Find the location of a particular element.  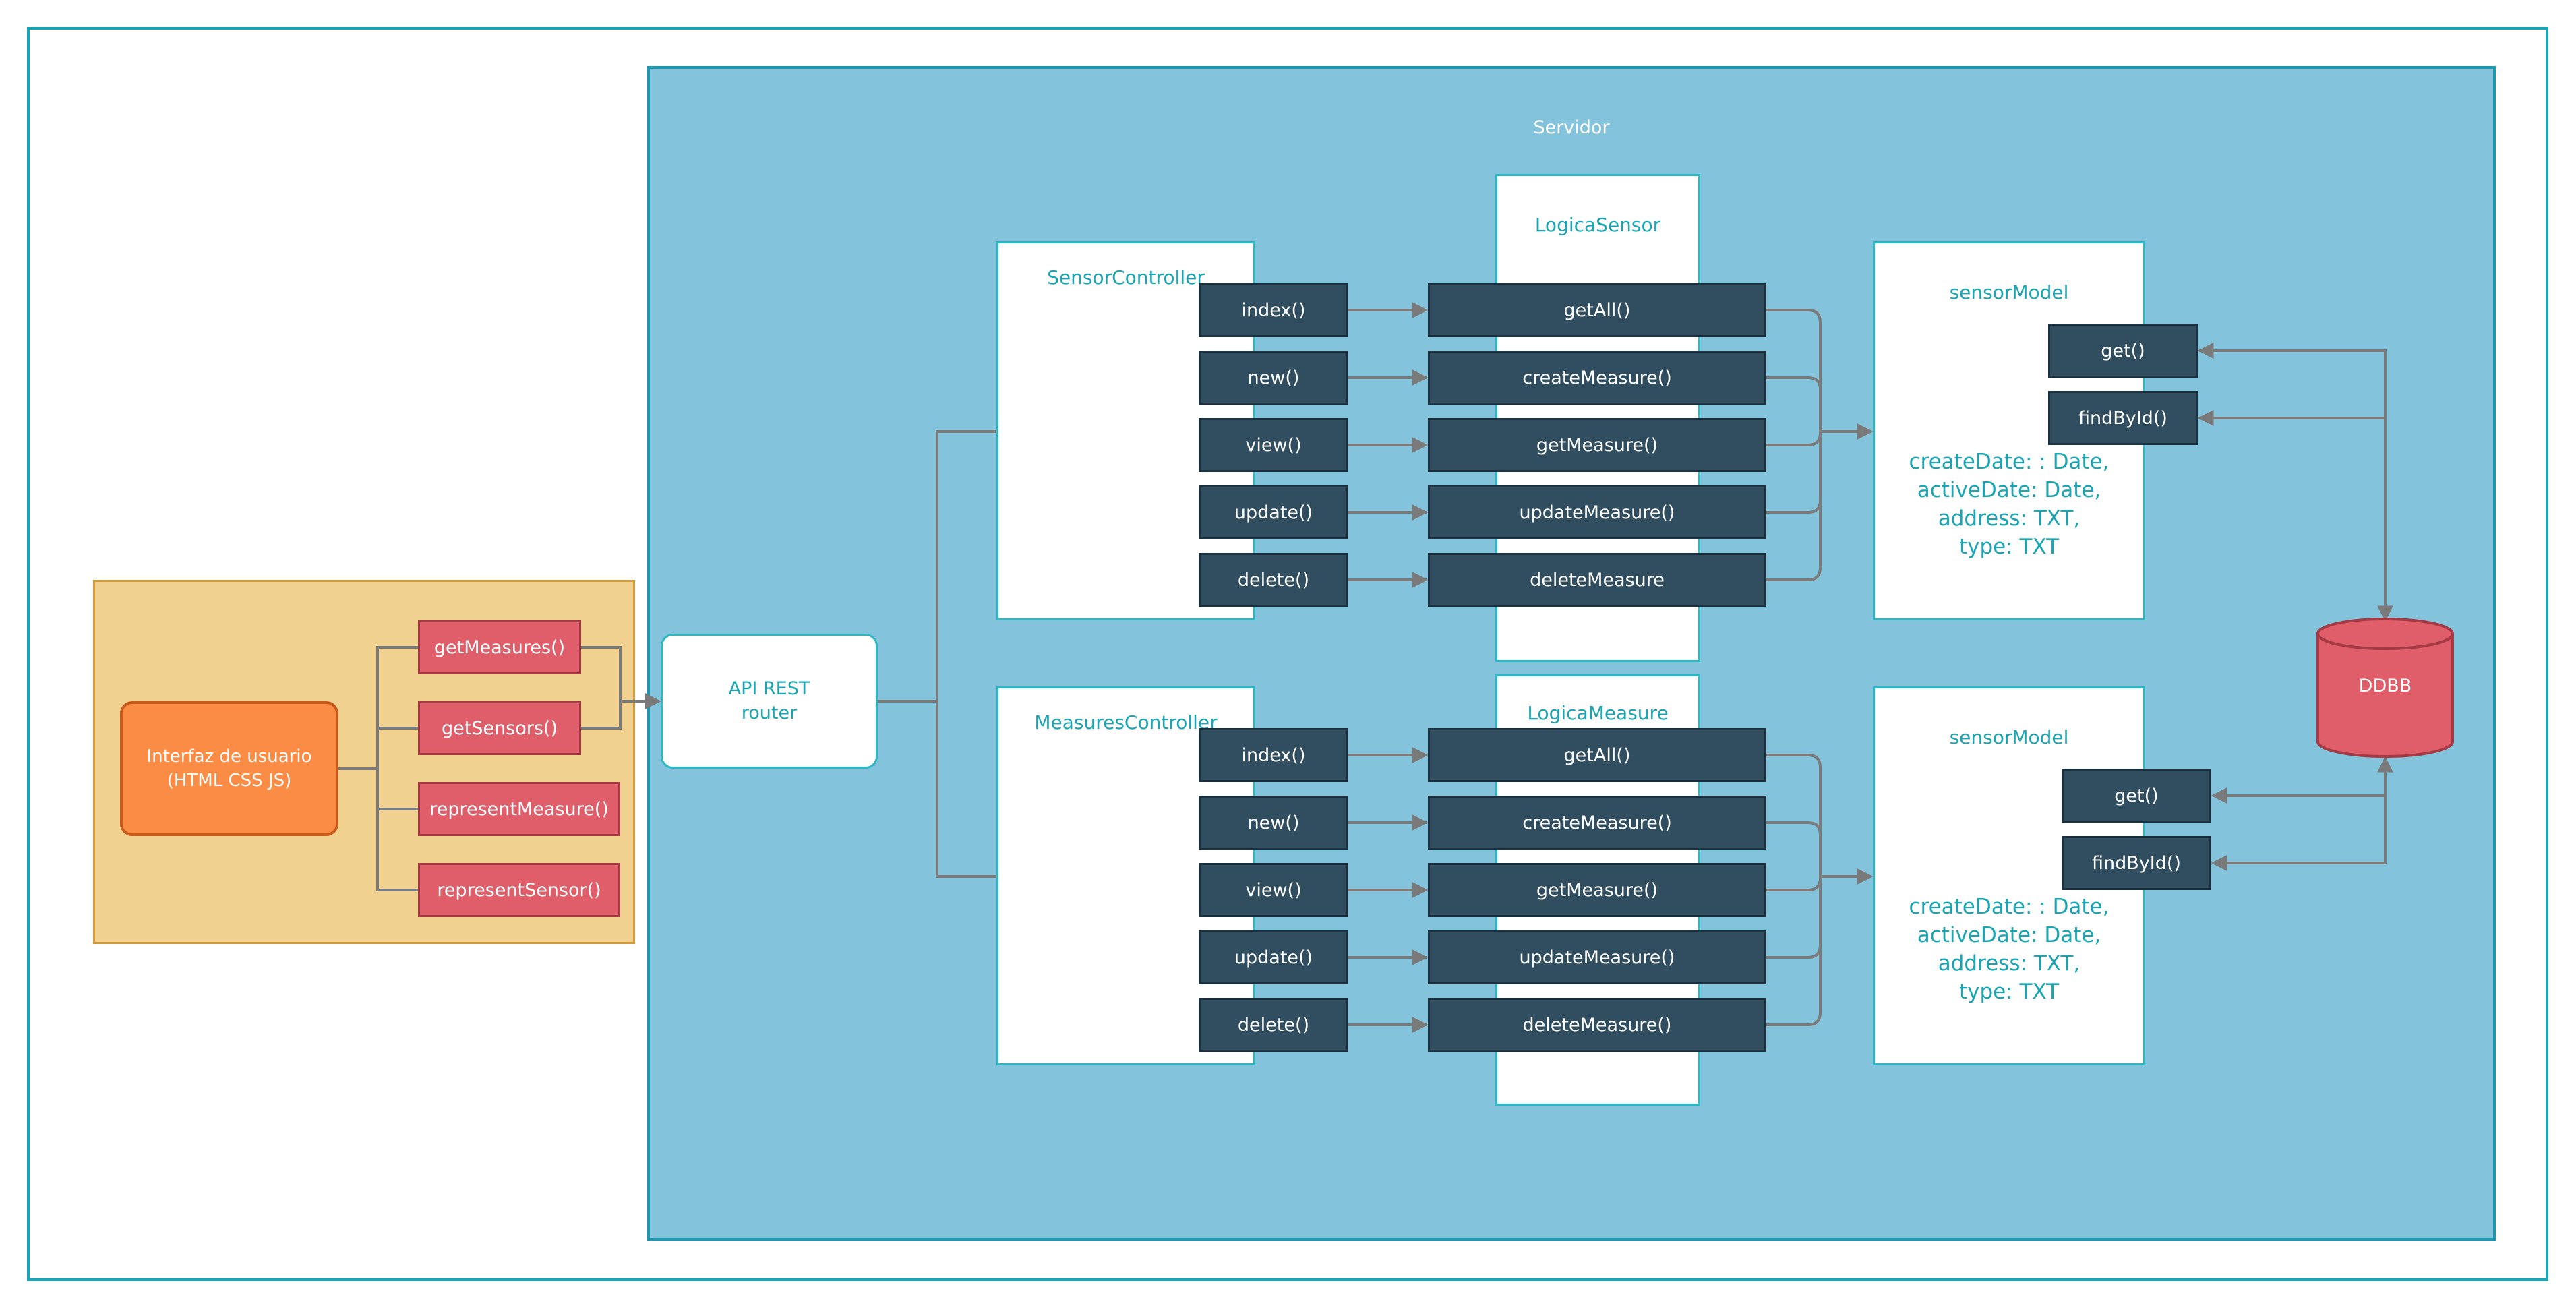

measures-logic-method: getMeasure() is located at coordinates (1597, 890).